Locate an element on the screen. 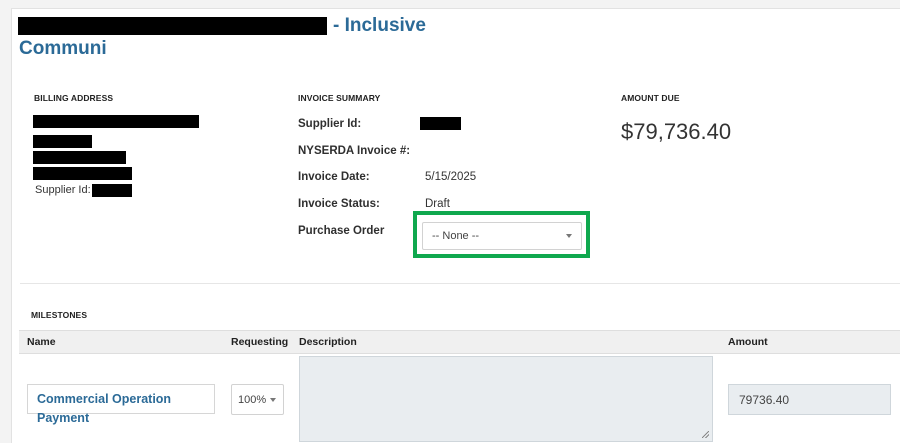  billing-address-heading: BILLING ADDRESS is located at coordinates (74, 98).